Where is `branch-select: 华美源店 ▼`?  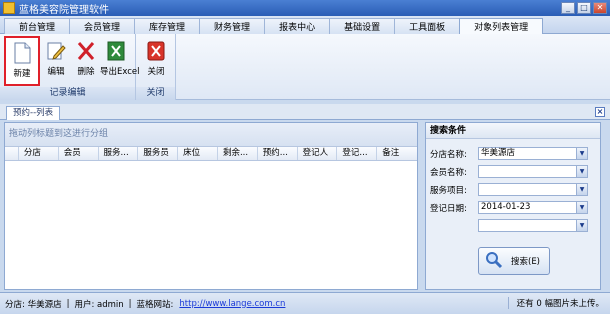 branch-select: 华美源店 ▼ is located at coordinates (533, 153).